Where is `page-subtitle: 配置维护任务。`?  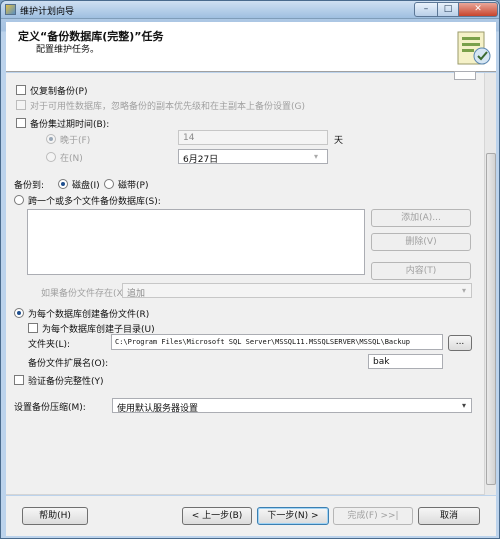 page-subtitle: 配置维护任务。 is located at coordinates (68, 50).